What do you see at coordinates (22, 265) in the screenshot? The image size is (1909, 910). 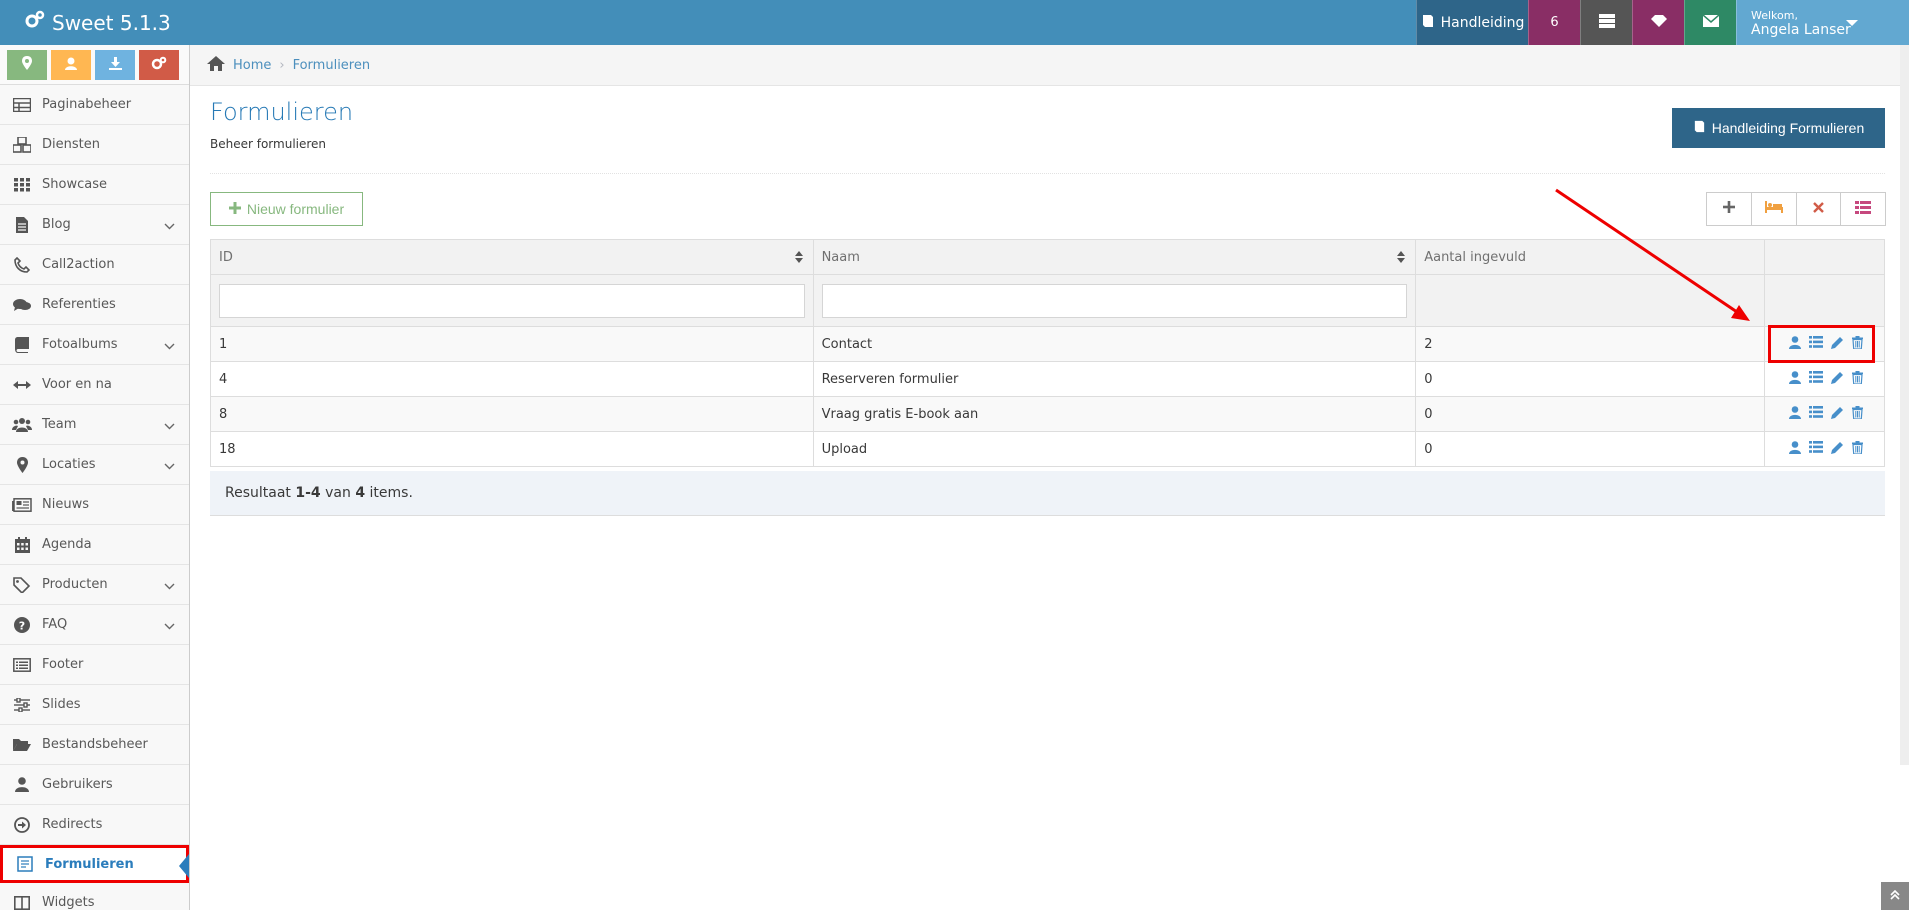 I see `phone-icon` at bounding box center [22, 265].